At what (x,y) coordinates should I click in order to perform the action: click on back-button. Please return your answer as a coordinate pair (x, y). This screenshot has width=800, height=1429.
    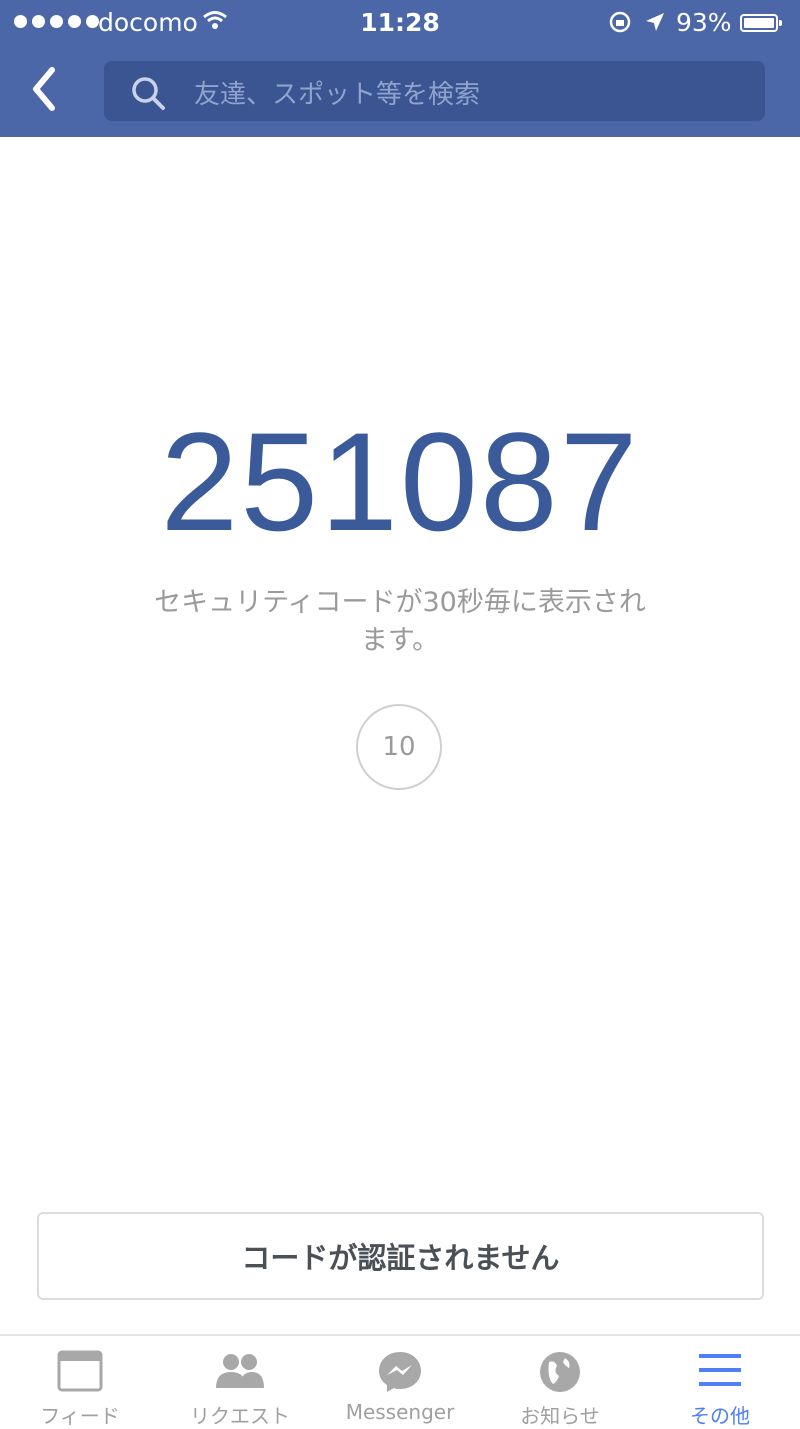
    Looking at the image, I should click on (49, 92).